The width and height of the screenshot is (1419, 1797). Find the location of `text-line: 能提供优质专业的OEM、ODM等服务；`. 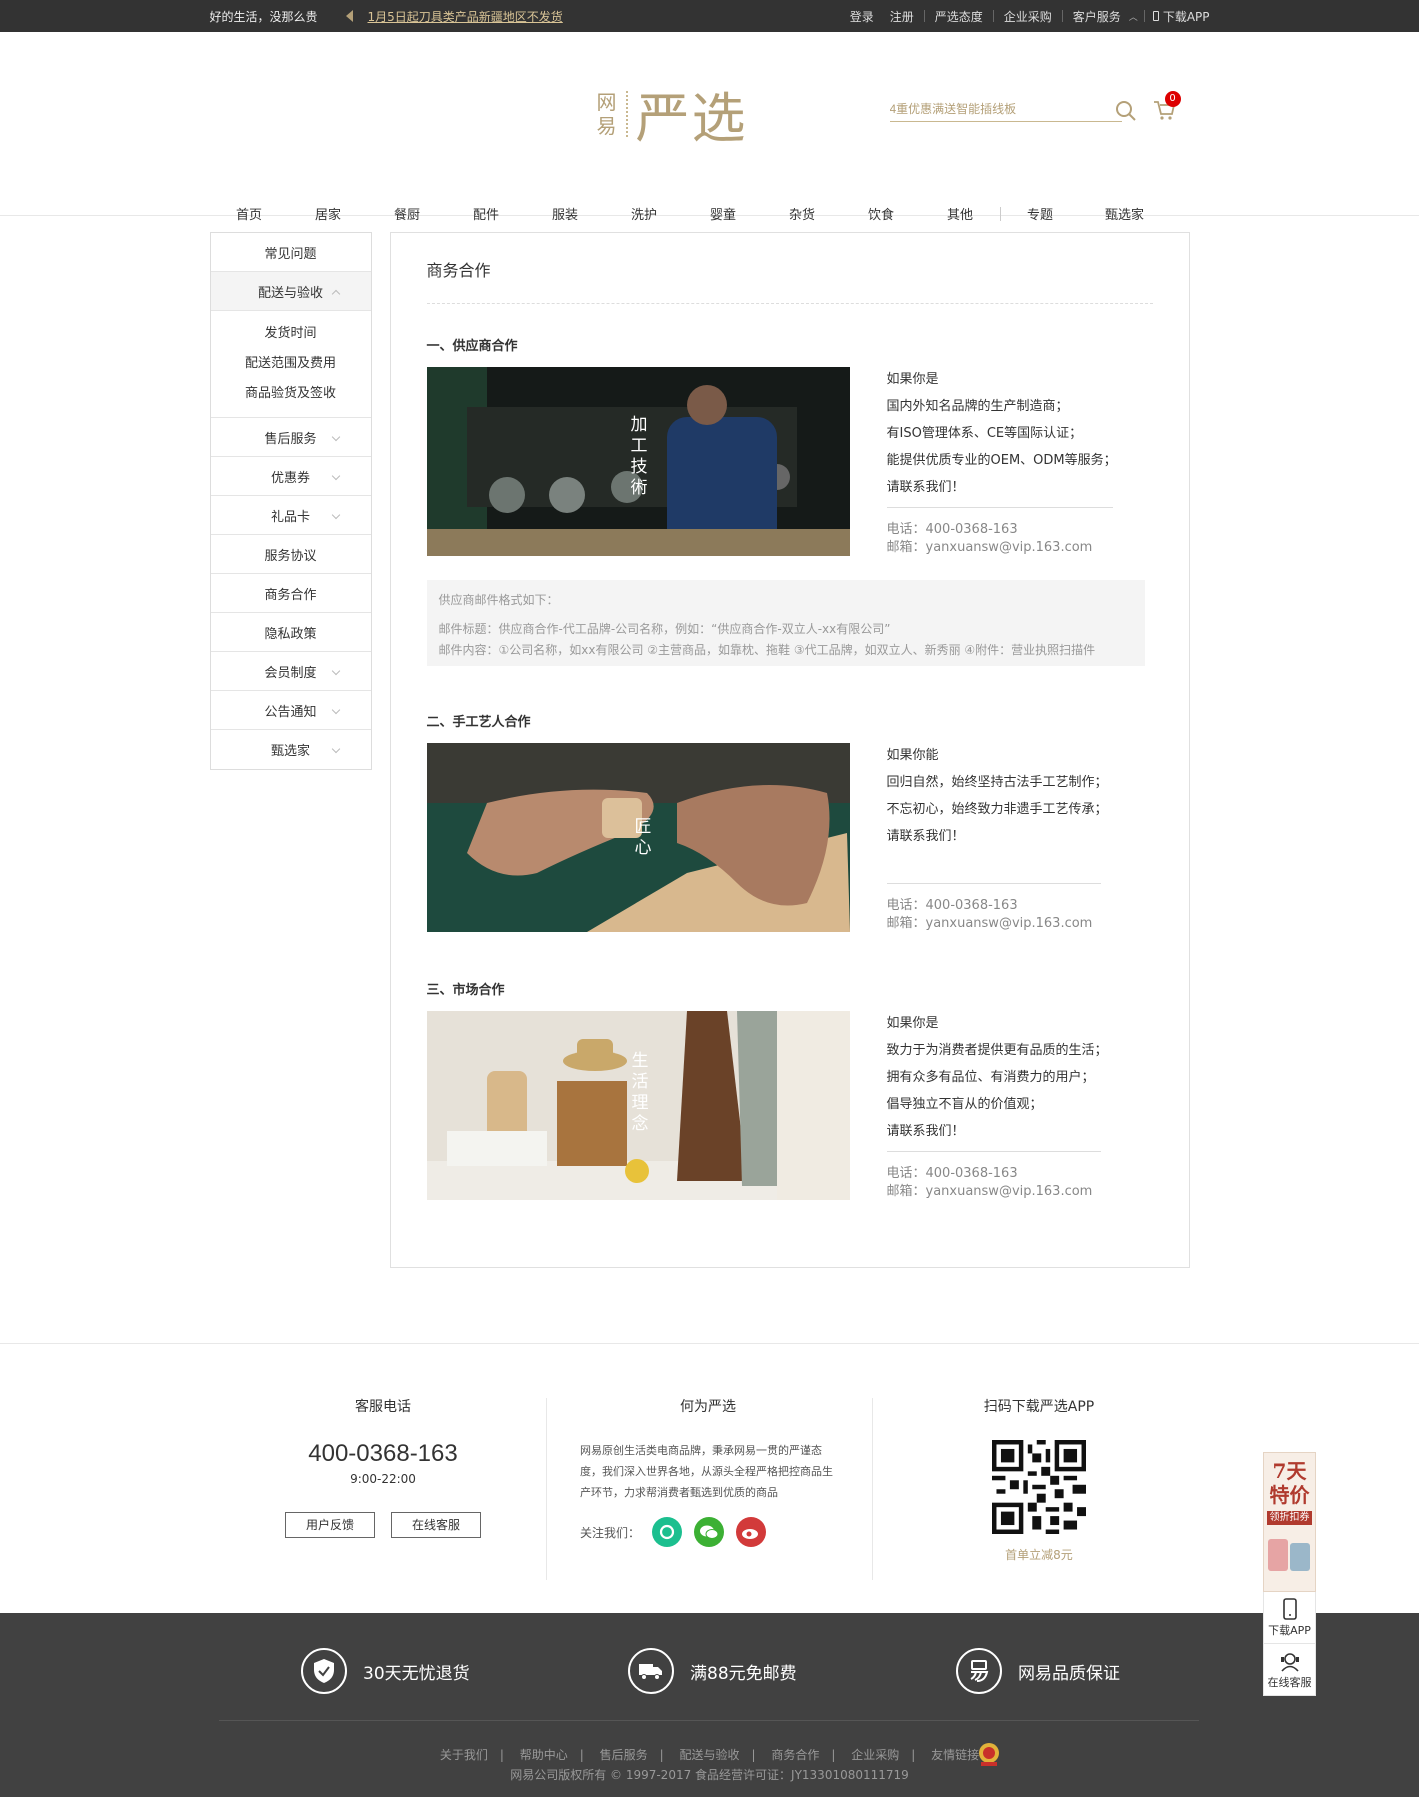

text-line: 能提供优质专业的OEM、ODM等服务； is located at coordinates (1001, 460).